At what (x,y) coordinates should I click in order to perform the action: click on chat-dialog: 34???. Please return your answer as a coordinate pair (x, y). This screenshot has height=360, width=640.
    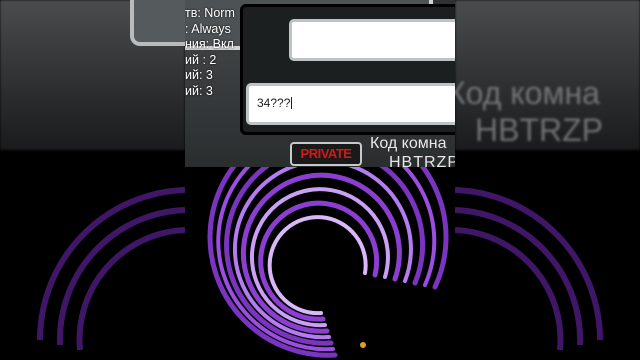
    Looking at the image, I should click on (347, 69).